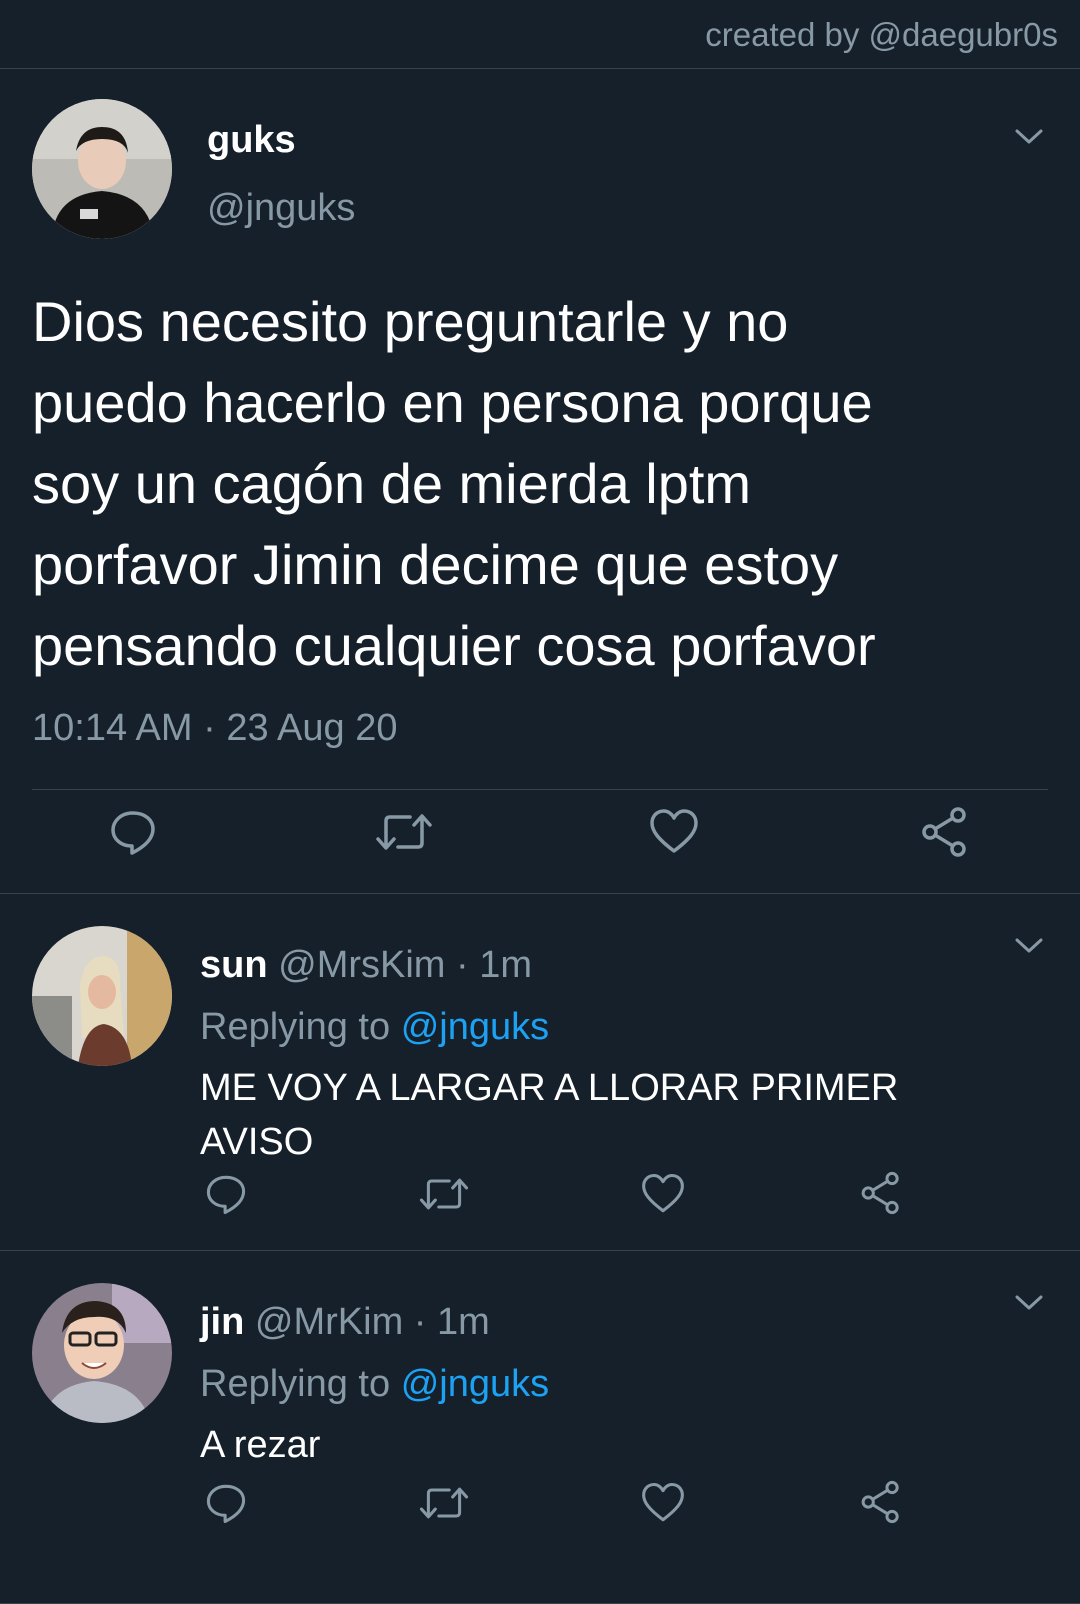 The image size is (1080, 1604). What do you see at coordinates (361, 965) in the screenshot?
I see `user-handle: @MrsKim` at bounding box center [361, 965].